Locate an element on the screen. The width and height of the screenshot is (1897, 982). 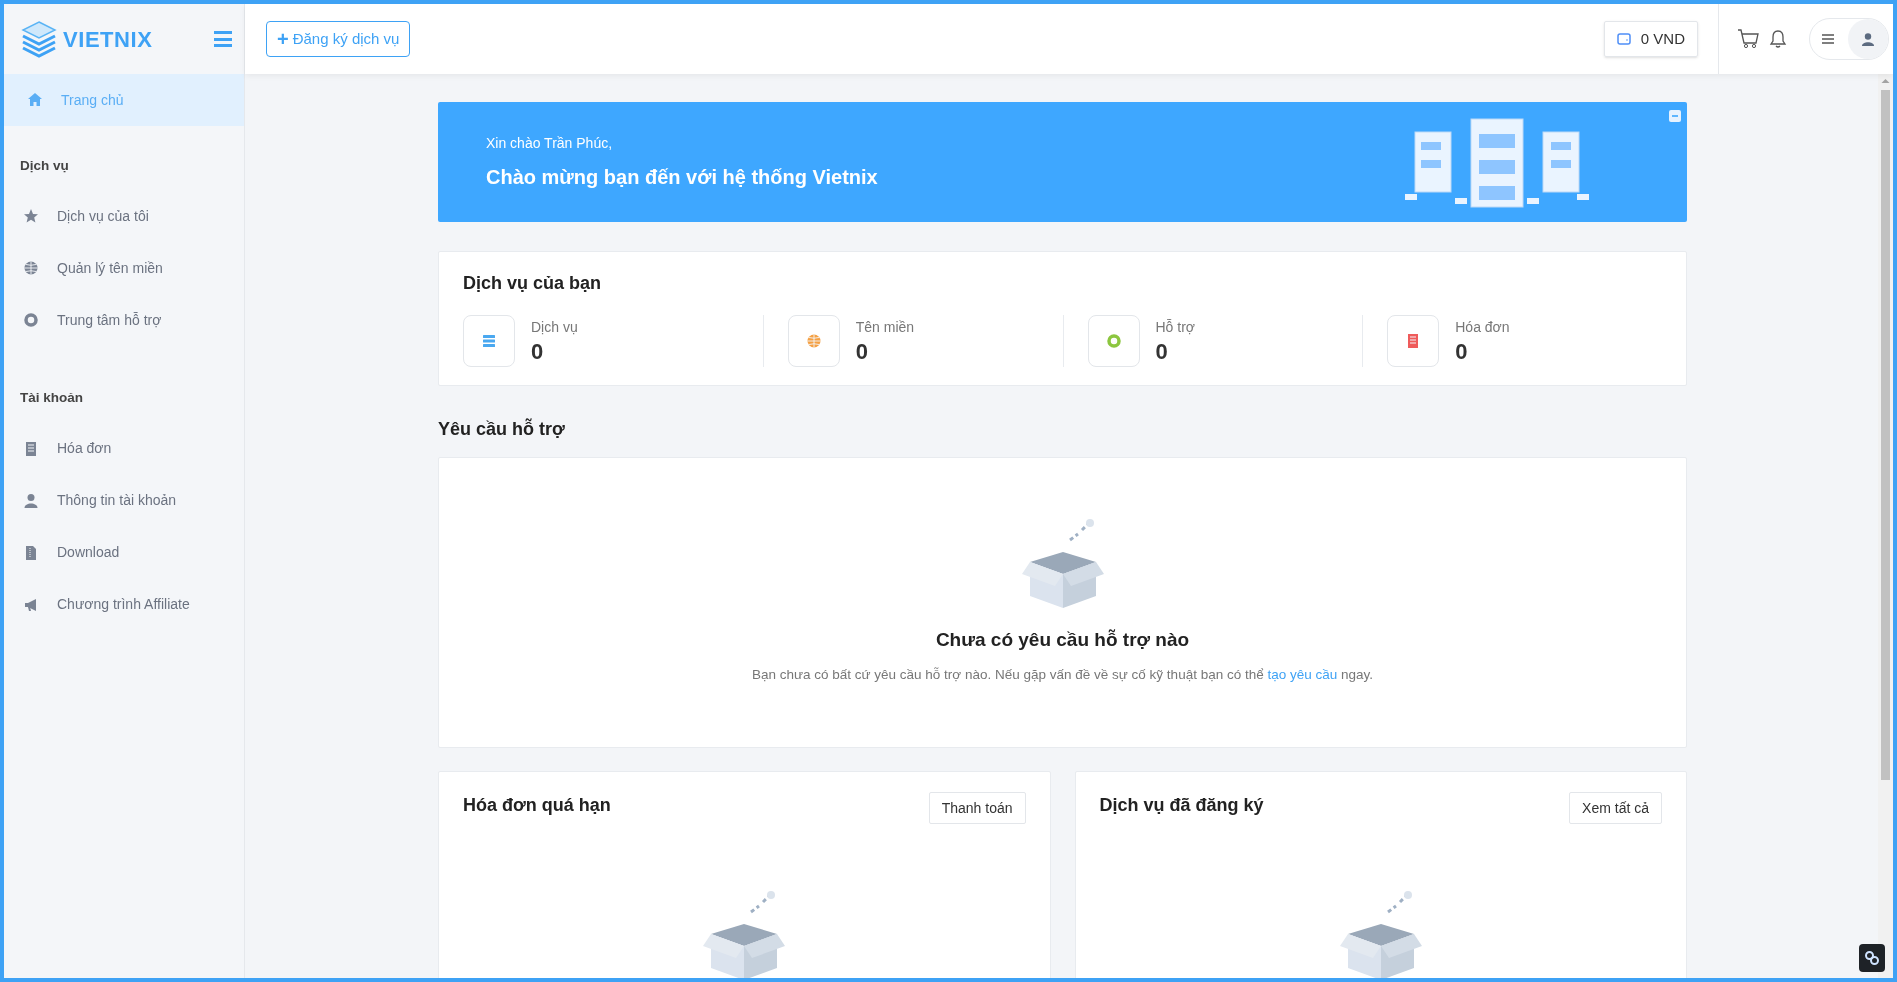
section-title: Yêu cầu hỗ trợ is located at coordinates (502, 429).